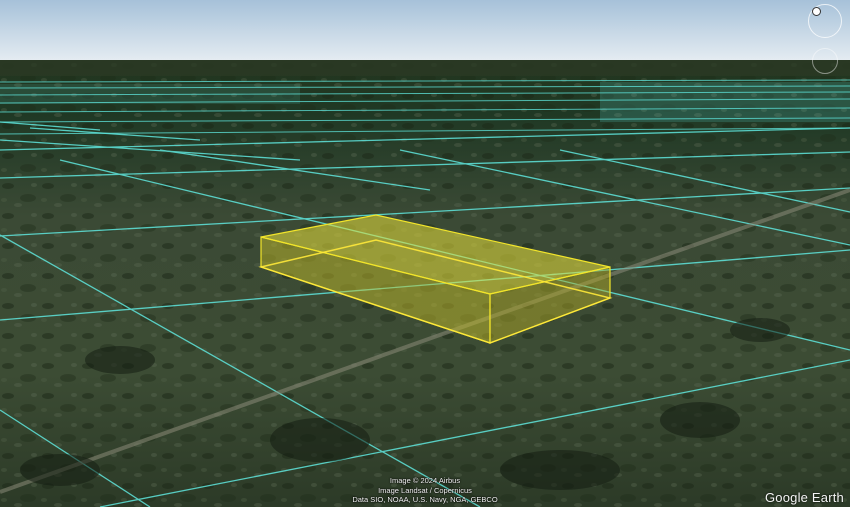  What do you see at coordinates (425, 68) in the screenshot?
I see `distant-ground` at bounding box center [425, 68].